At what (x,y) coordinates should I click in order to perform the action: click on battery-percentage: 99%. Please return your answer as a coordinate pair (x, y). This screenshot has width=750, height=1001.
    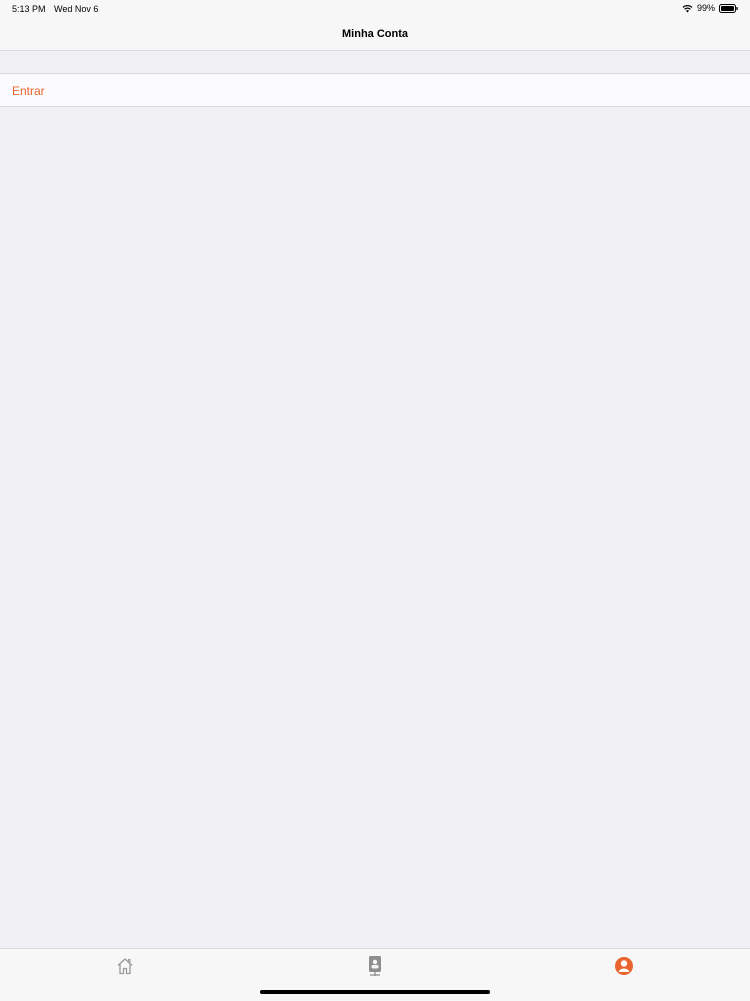
    Looking at the image, I should click on (705, 8).